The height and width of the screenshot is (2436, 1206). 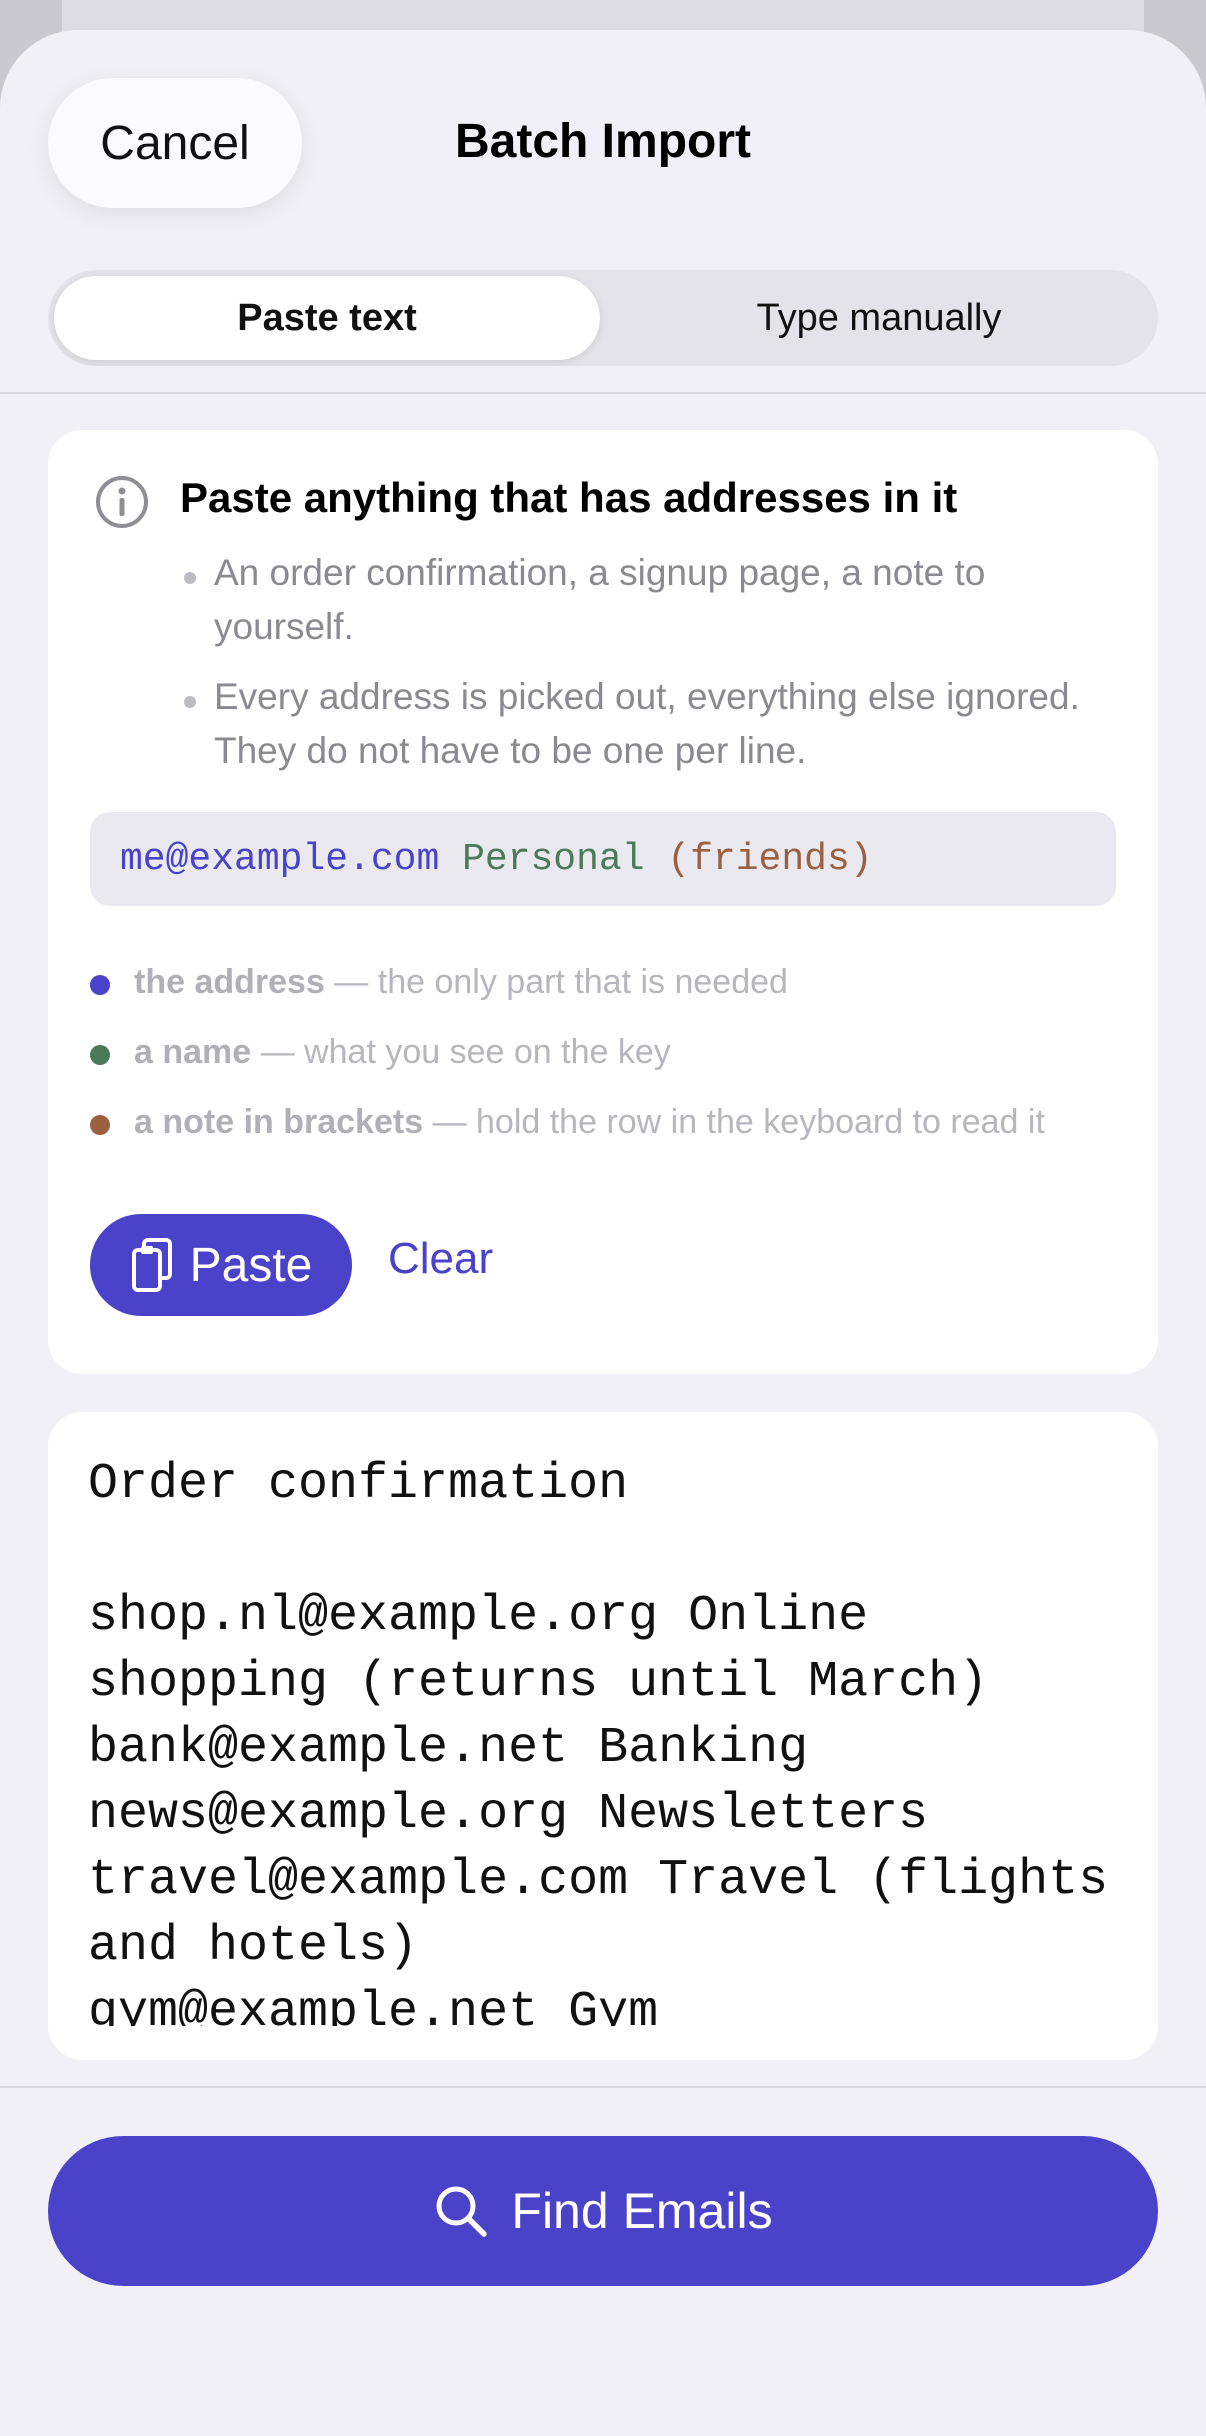 I want to click on clipboard-icon, so click(x=151, y=1265).